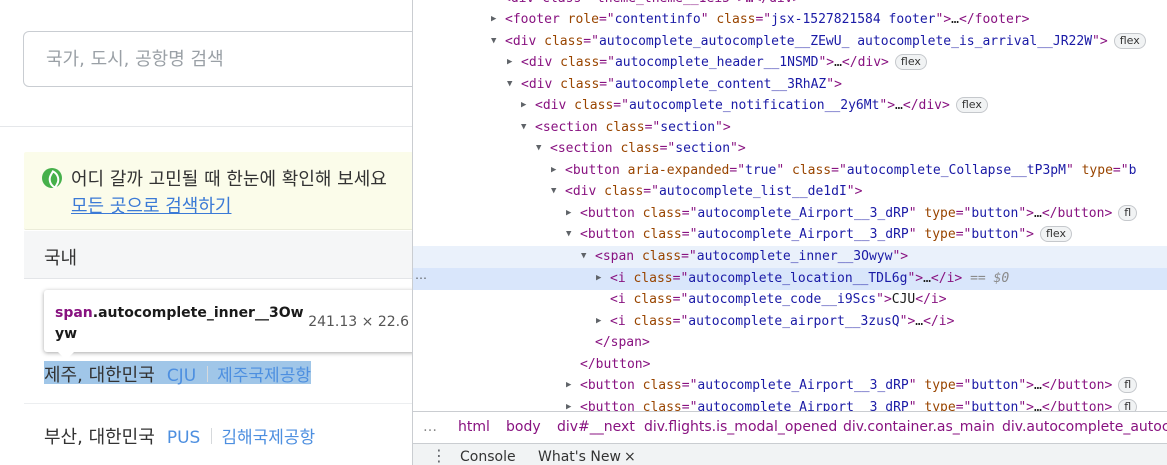 The image size is (1167, 465). What do you see at coordinates (523, 427) in the screenshot?
I see `breadcrumb-item: body` at bounding box center [523, 427].